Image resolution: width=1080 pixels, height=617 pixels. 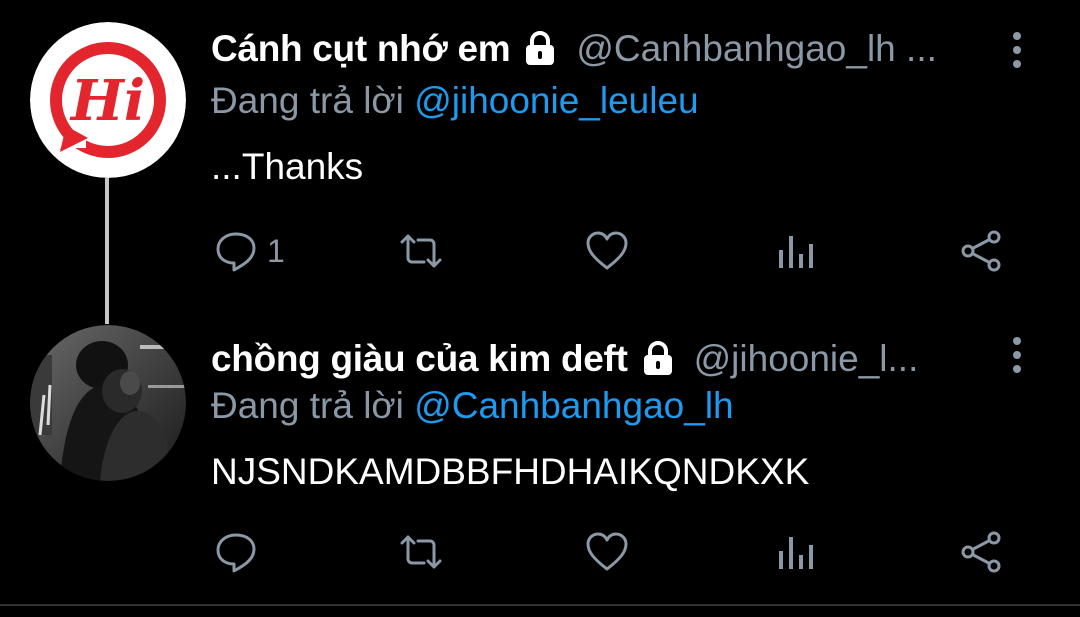 I want to click on tweet-text: NJSNDKAMDBBFHDHAIKQNDKXK, so click(x=510, y=471).